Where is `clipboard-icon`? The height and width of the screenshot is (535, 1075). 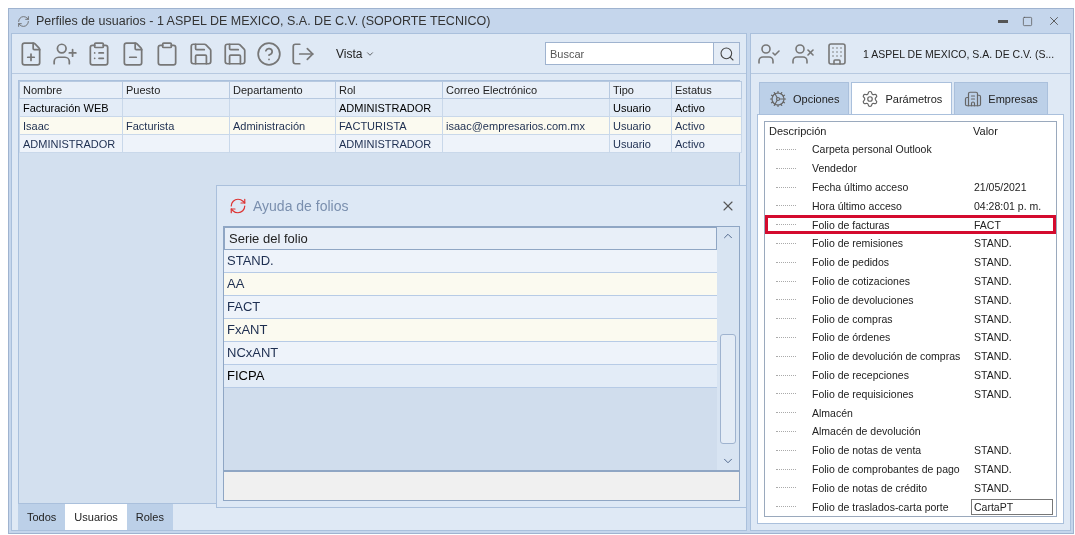 clipboard-icon is located at coordinates (167, 53).